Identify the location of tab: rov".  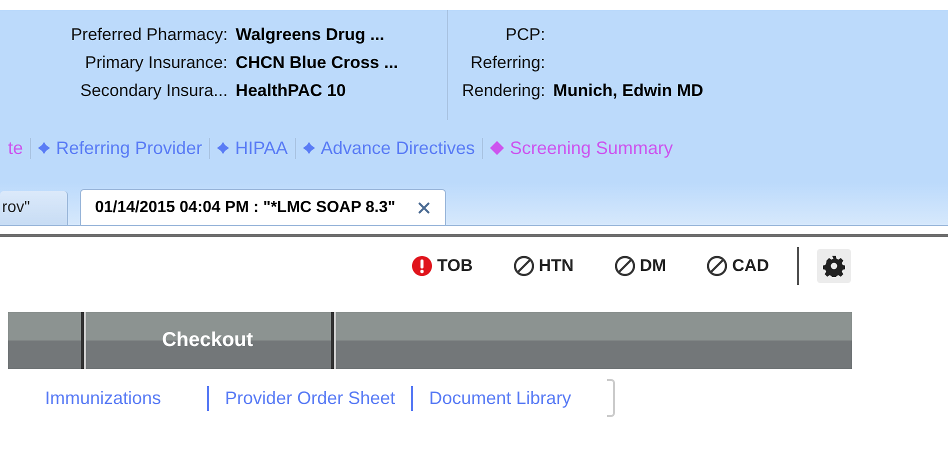
(34, 208).